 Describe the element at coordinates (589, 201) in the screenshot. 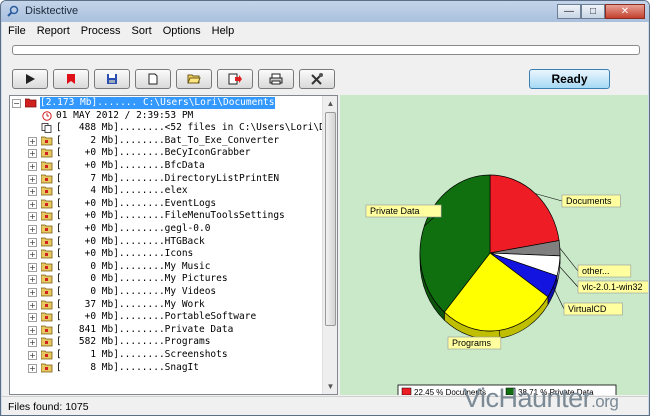

I see `callout-label: Documents` at that location.